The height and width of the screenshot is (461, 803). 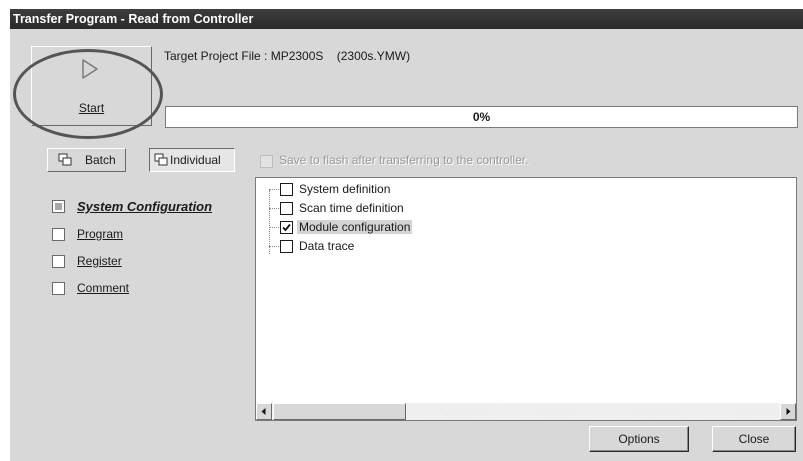 I want to click on individual-button: Individual, so click(x=192, y=160).